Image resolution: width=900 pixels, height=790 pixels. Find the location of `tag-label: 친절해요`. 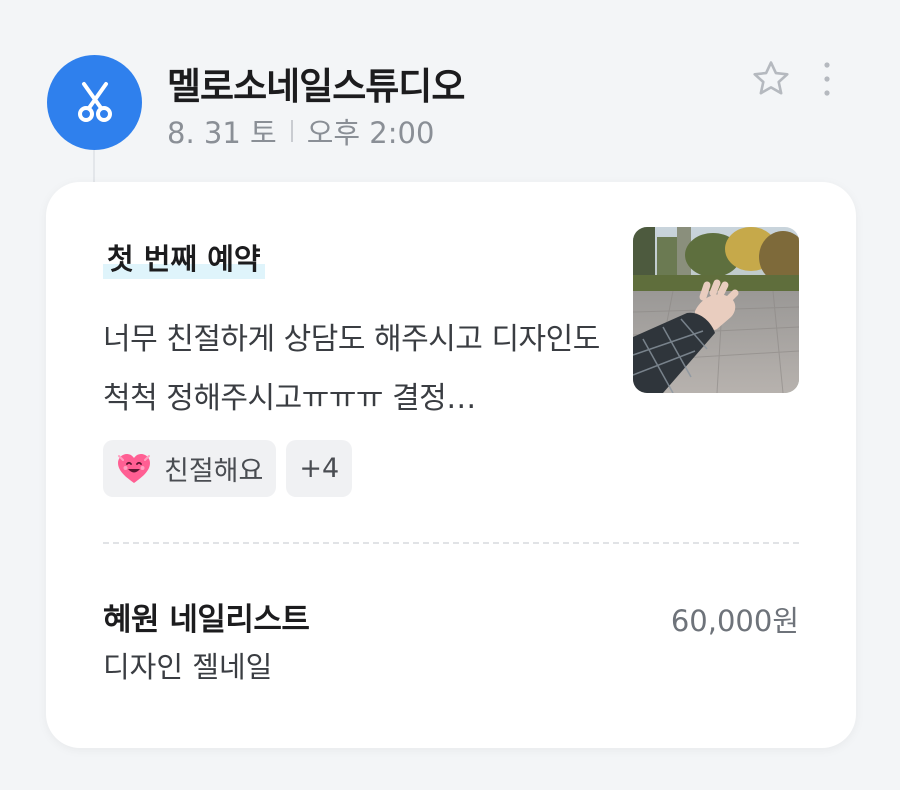

tag-label: 친절해요 is located at coordinates (214, 471).